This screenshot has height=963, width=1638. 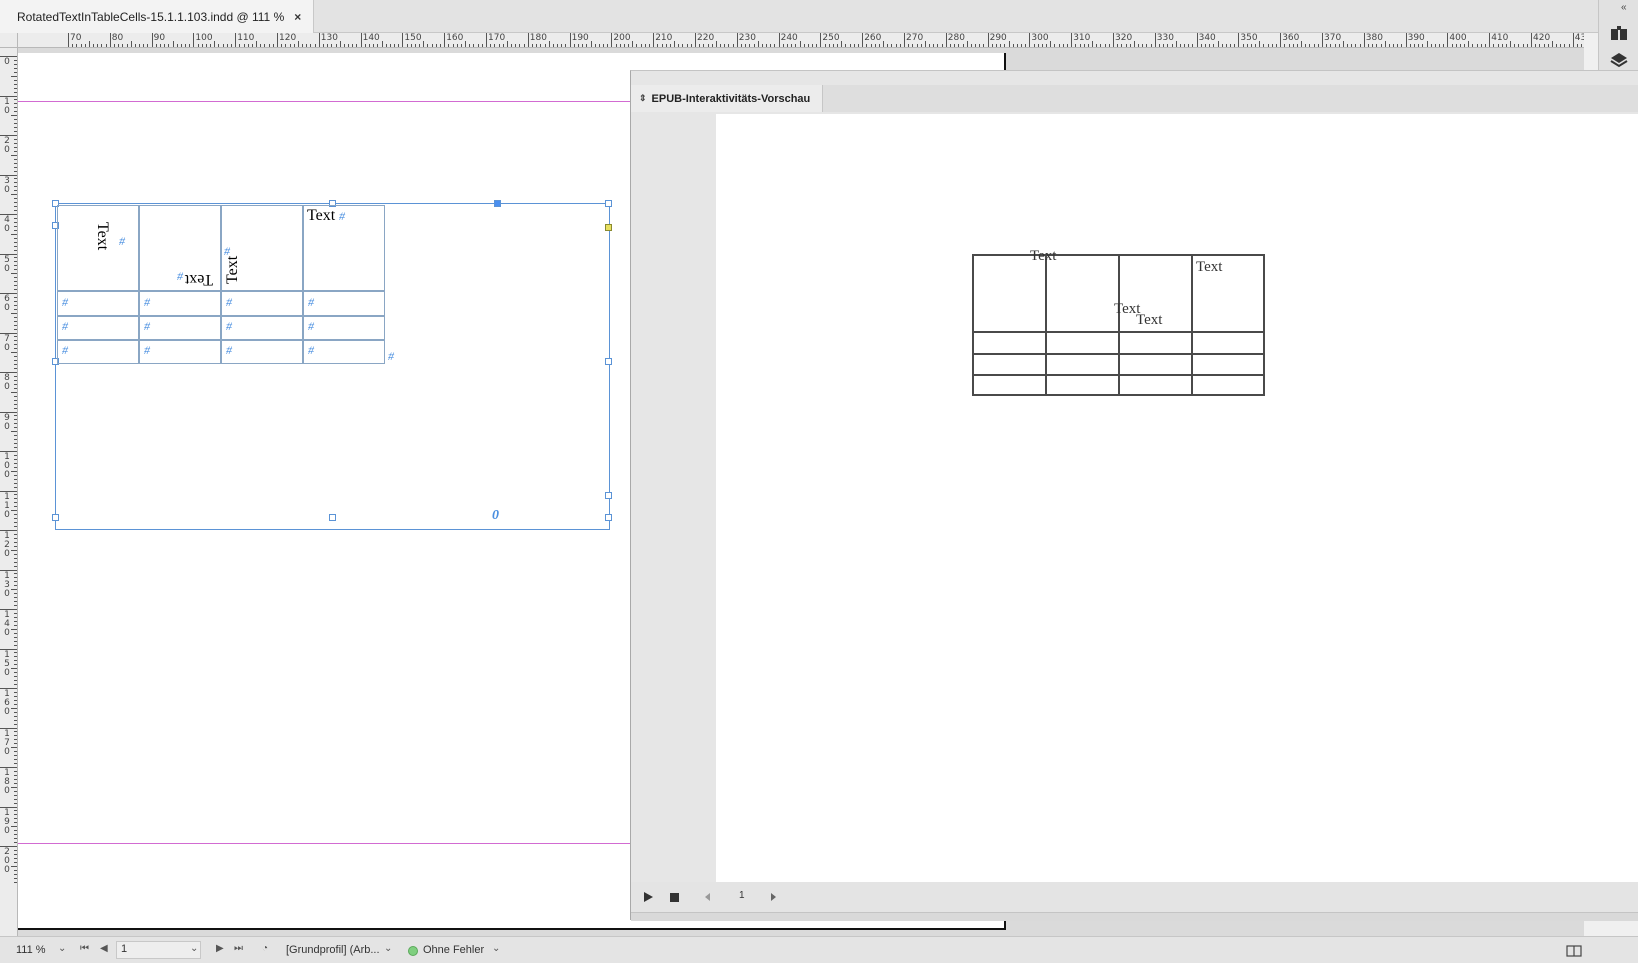 I want to click on play-icon, so click(x=648, y=897).